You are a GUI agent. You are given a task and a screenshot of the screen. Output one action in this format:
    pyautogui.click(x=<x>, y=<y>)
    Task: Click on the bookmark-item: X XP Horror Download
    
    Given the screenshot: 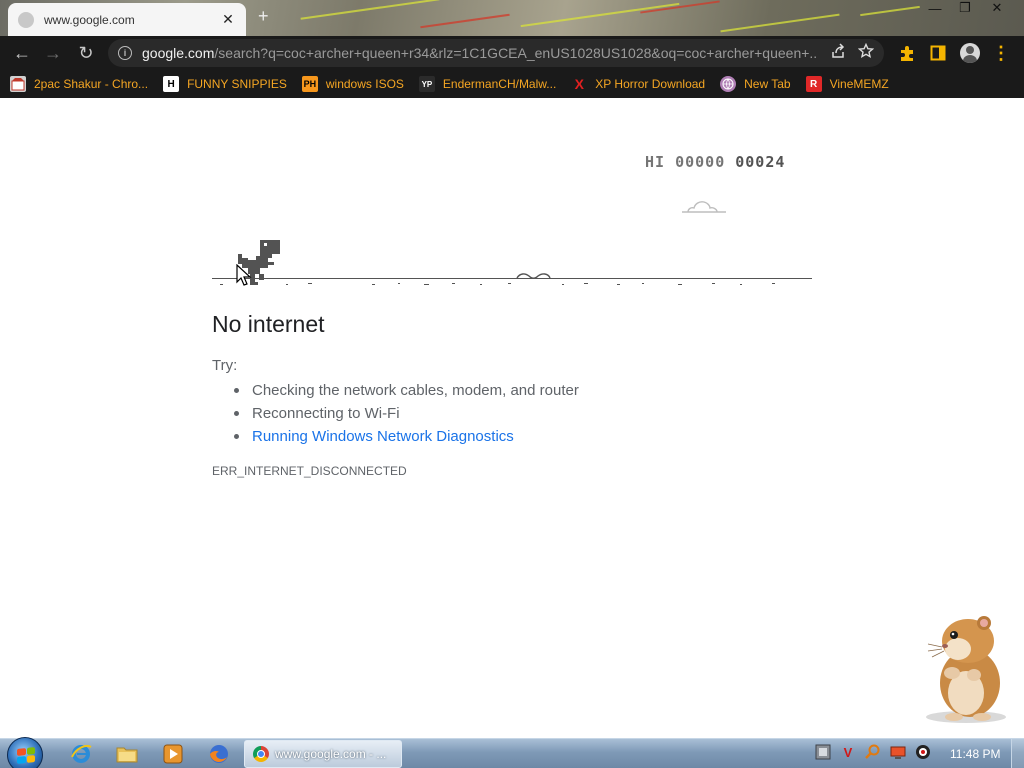 What is the action you would take?
    pyautogui.click(x=638, y=84)
    